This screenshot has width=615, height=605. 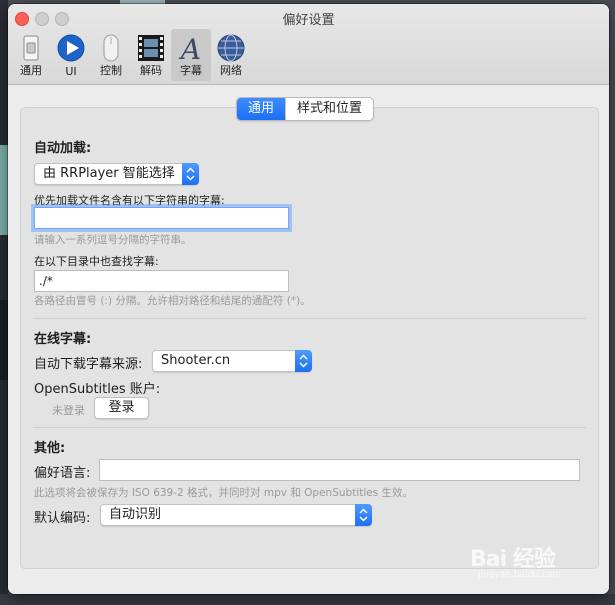 What do you see at coordinates (31, 70) in the screenshot?
I see `toolbar-label: 通用` at bounding box center [31, 70].